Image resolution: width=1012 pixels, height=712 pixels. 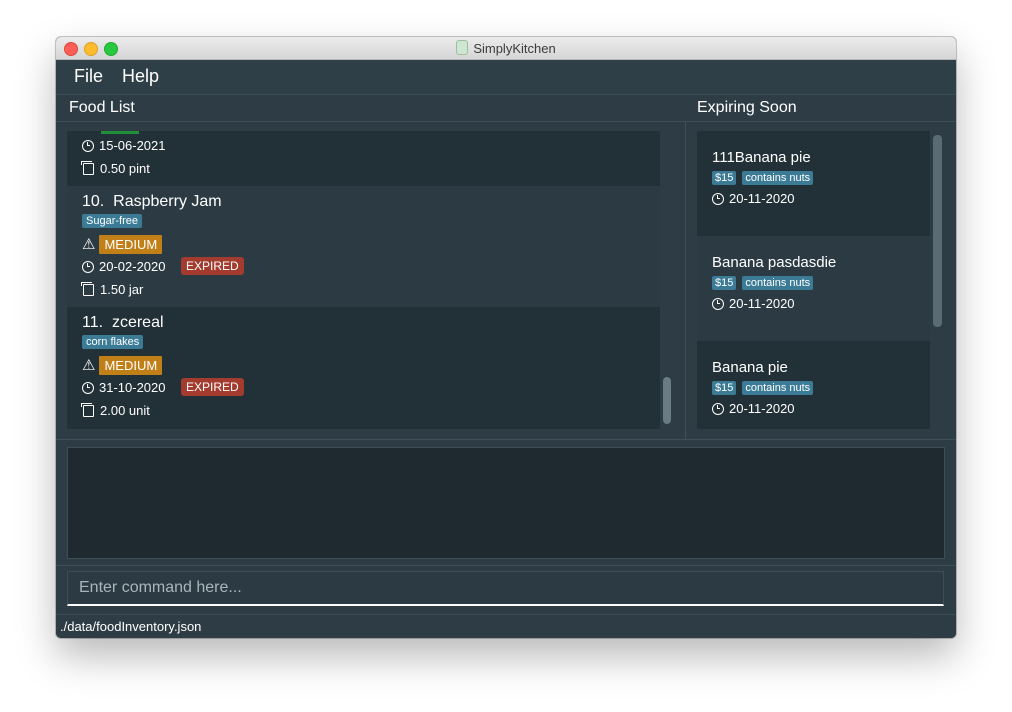 What do you see at coordinates (506, 77) in the screenshot?
I see `menu-bar: File Help` at bounding box center [506, 77].